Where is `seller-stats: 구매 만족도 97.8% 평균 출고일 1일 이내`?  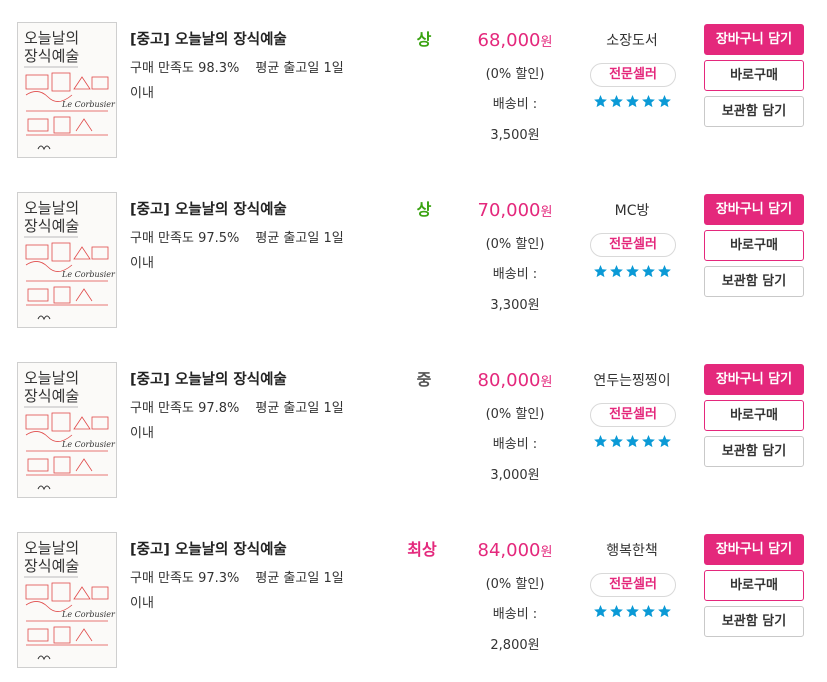
seller-stats: 구매 만족도 97.8% 평균 출고일 1일 이내 is located at coordinates (255, 421).